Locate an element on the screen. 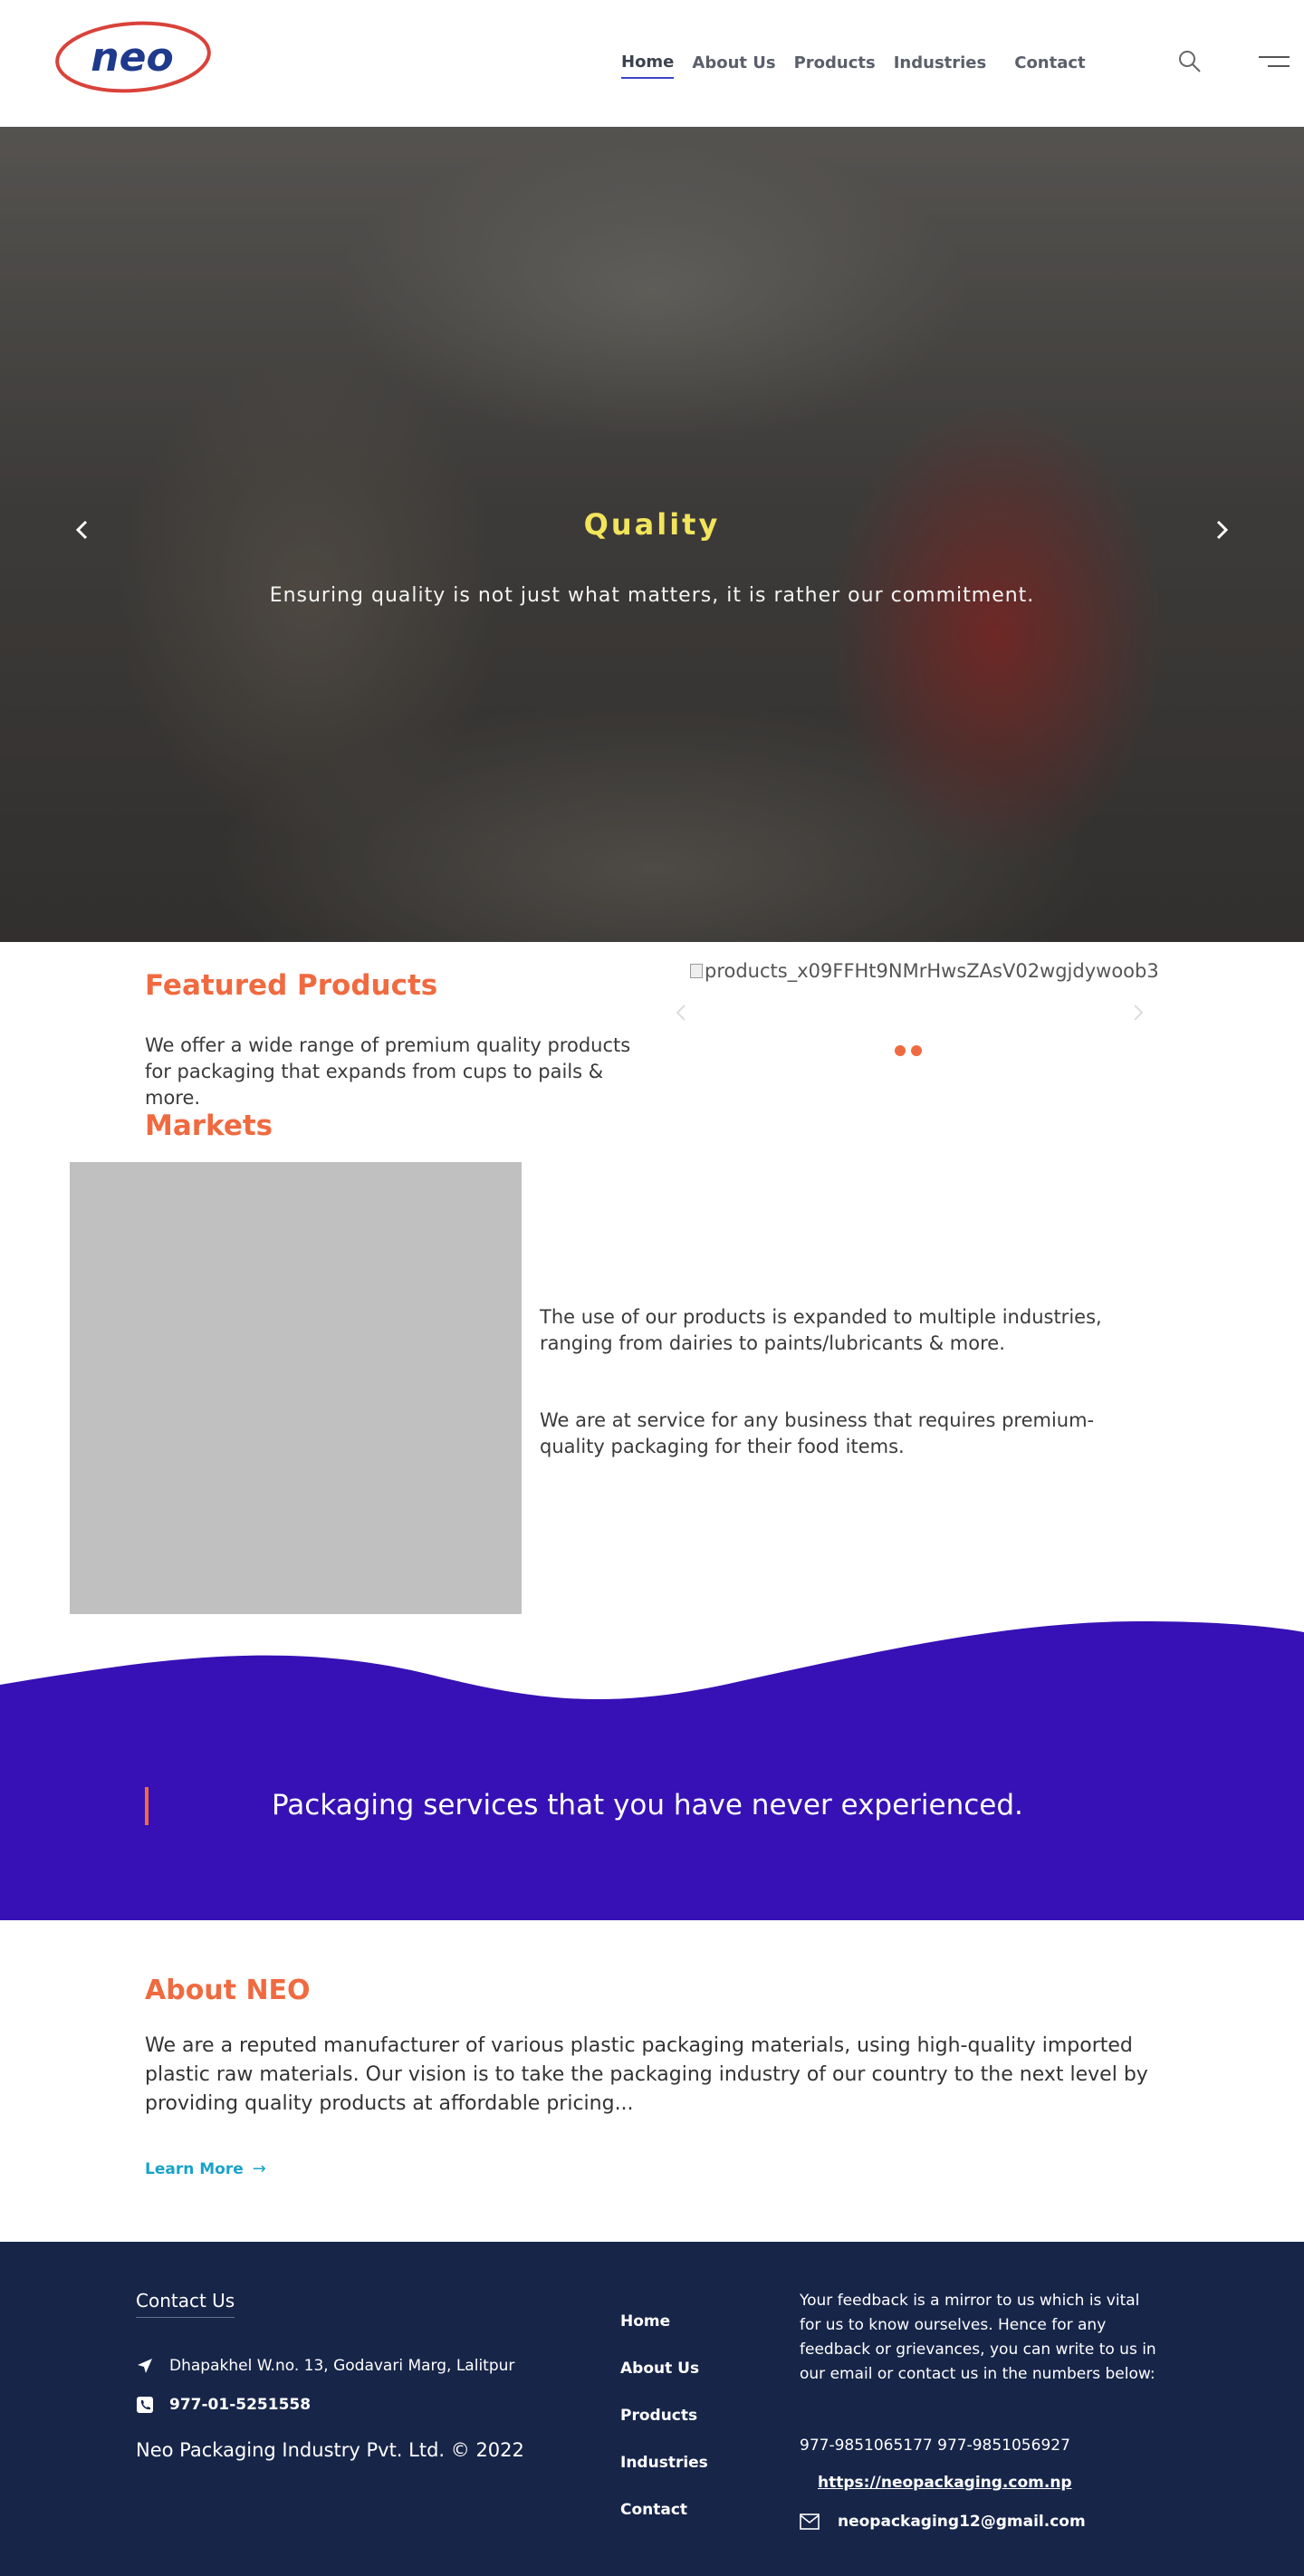 The height and width of the screenshot is (2576, 1304). carousel-dots is located at coordinates (911, 1050).